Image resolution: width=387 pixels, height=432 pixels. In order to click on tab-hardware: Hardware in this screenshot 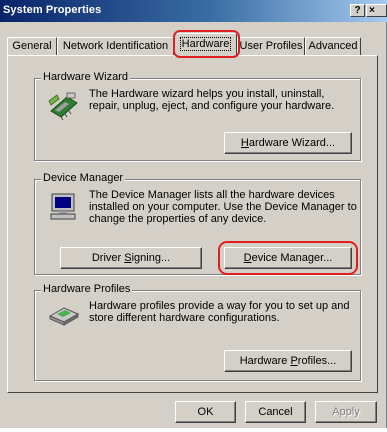, I will do `click(205, 45)`.